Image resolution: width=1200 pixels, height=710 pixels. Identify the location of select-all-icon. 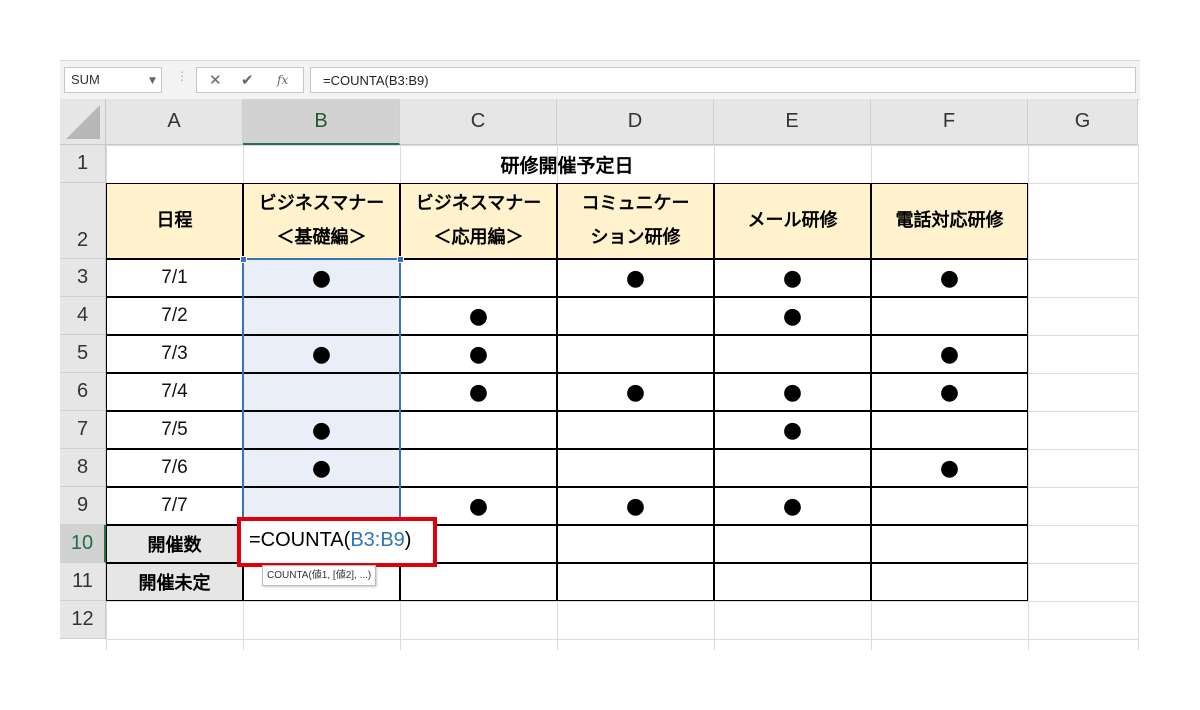
(83, 121).